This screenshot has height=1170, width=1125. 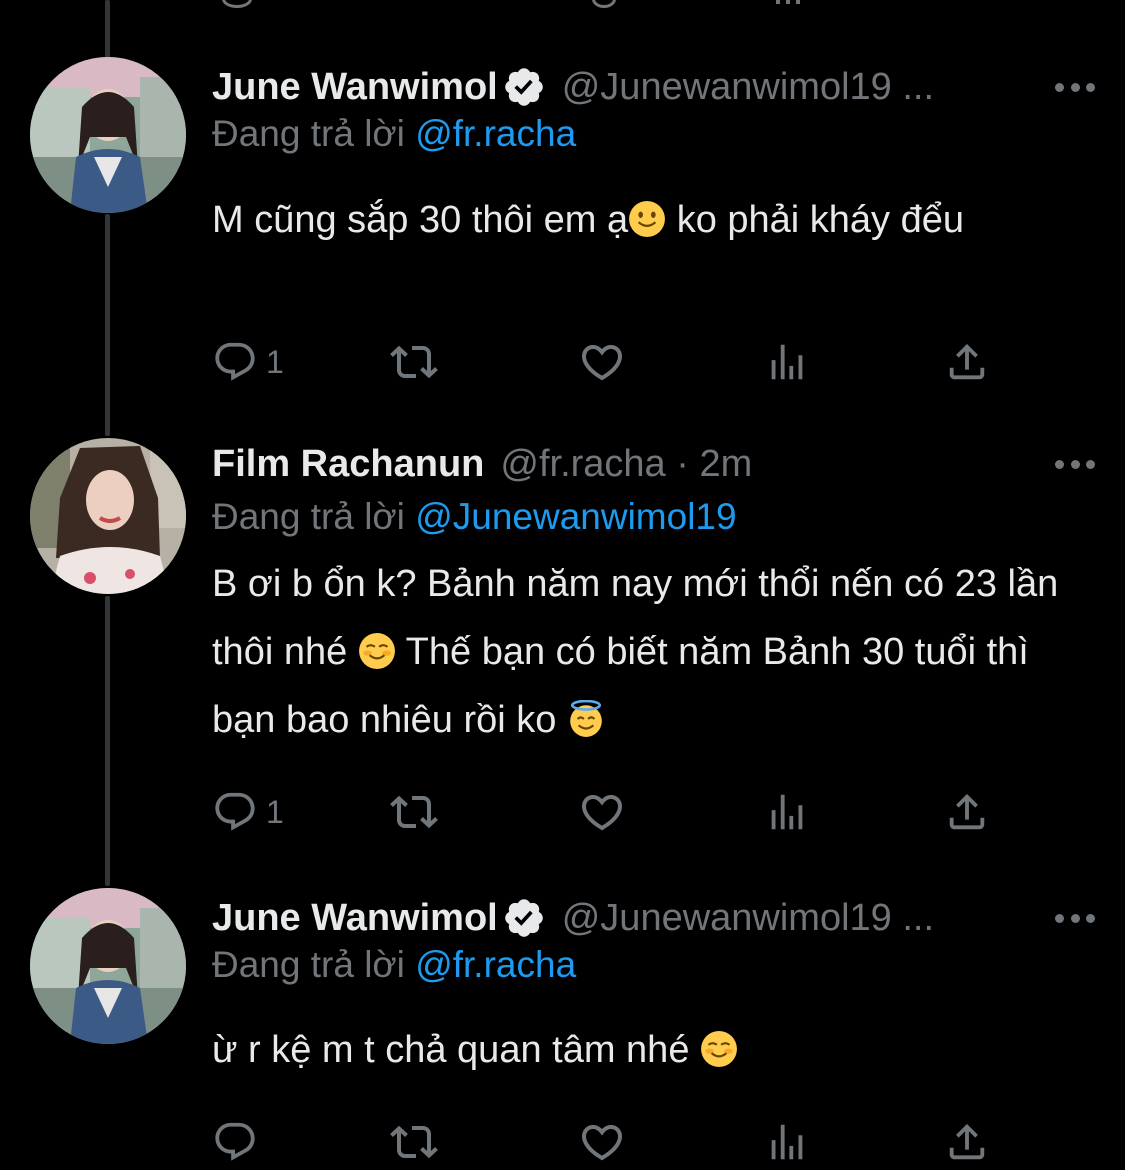 I want to click on display-name: Film Rachanun, so click(x=348, y=464).